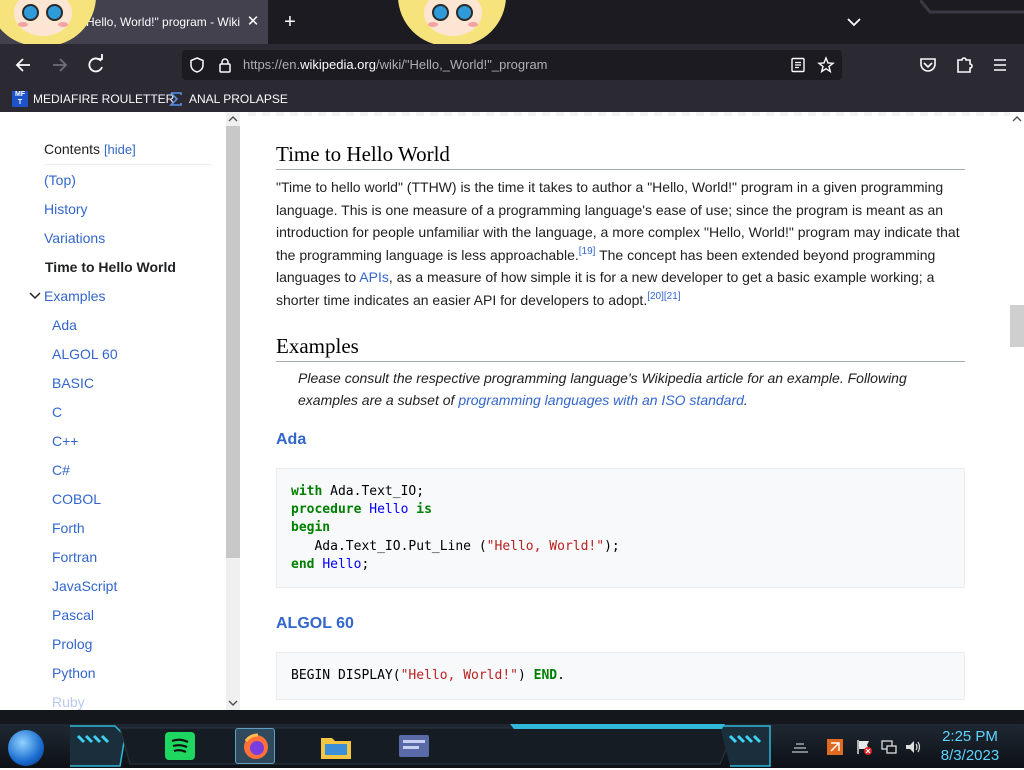 This screenshot has height=770, width=1024. I want to click on toc-item-forth: Forth, so click(68, 528).